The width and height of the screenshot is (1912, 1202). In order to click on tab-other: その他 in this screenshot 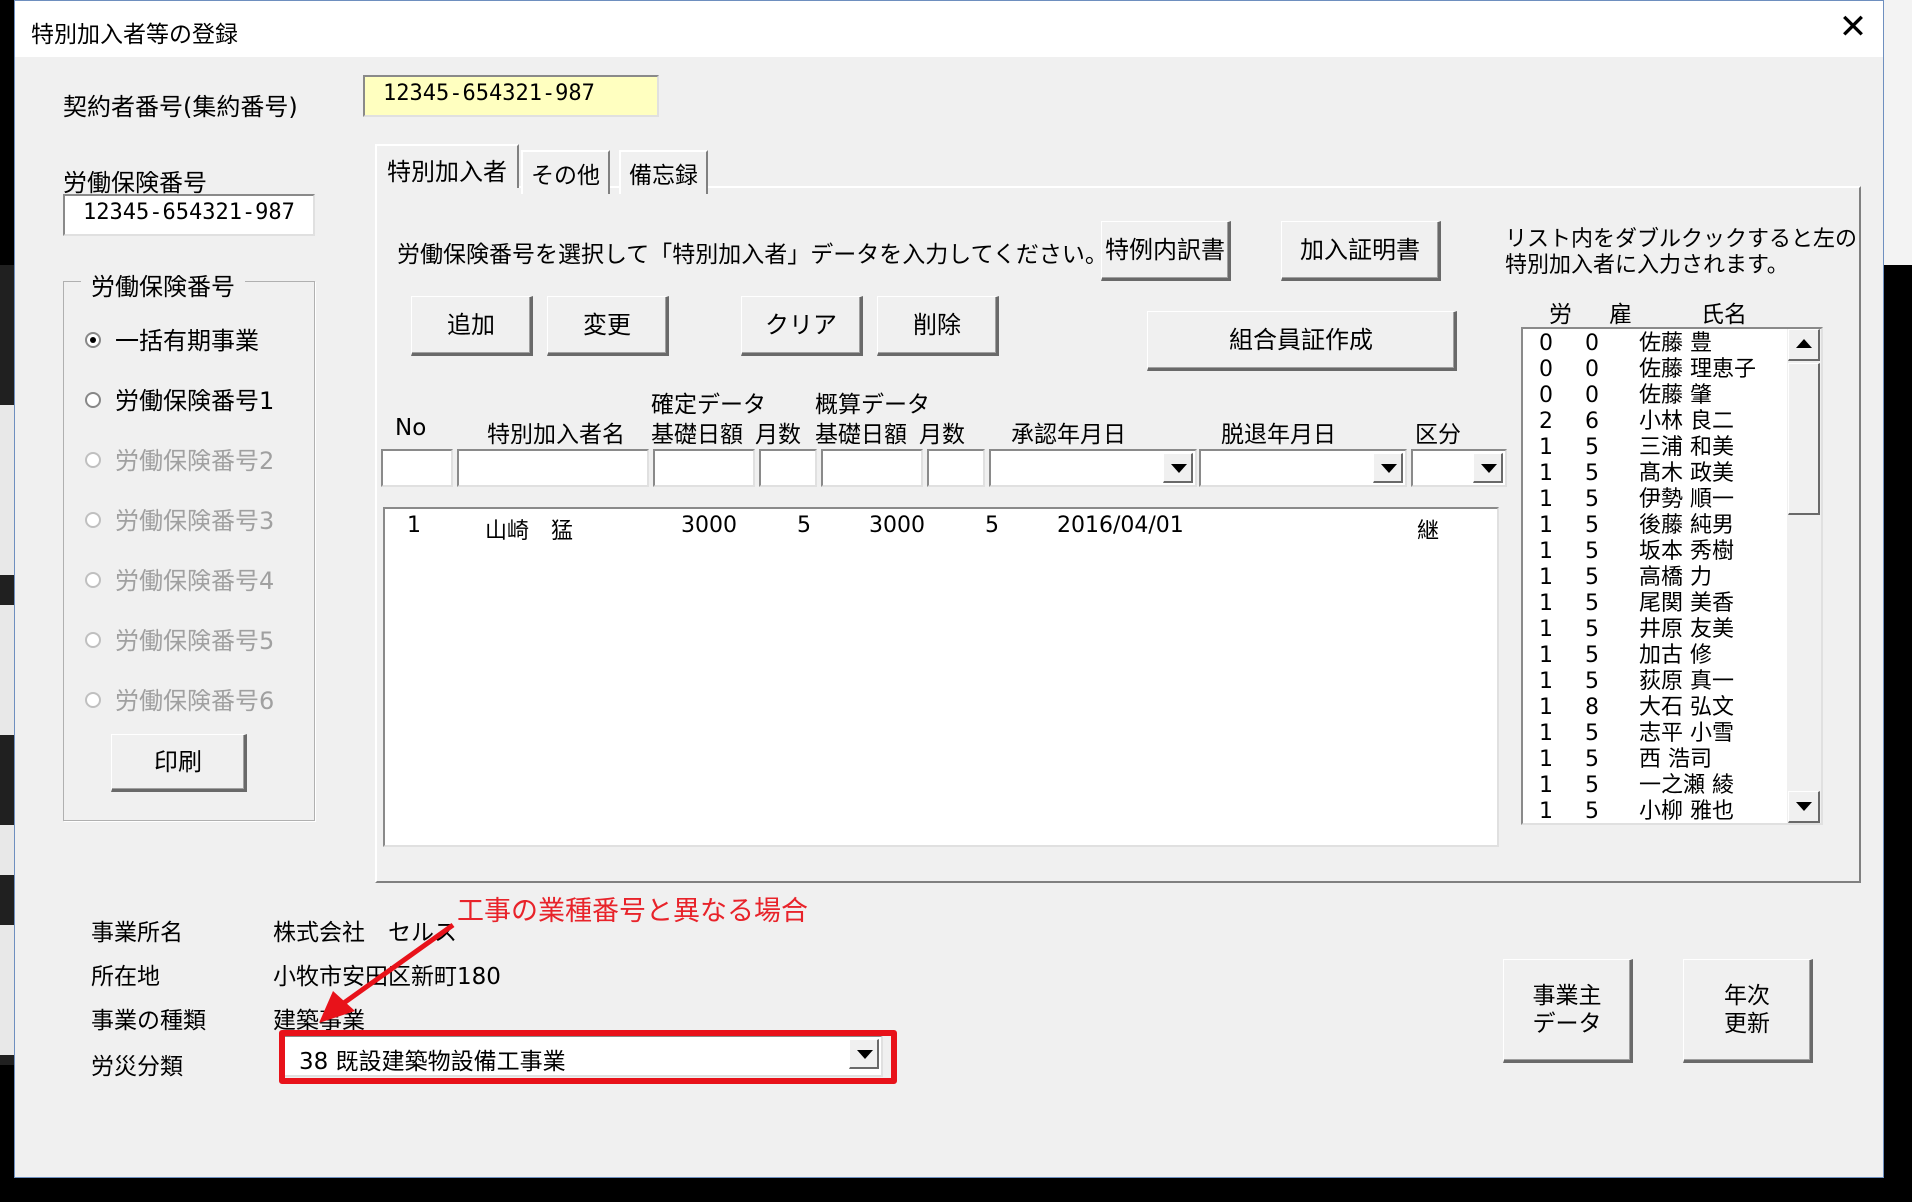, I will do `click(565, 172)`.